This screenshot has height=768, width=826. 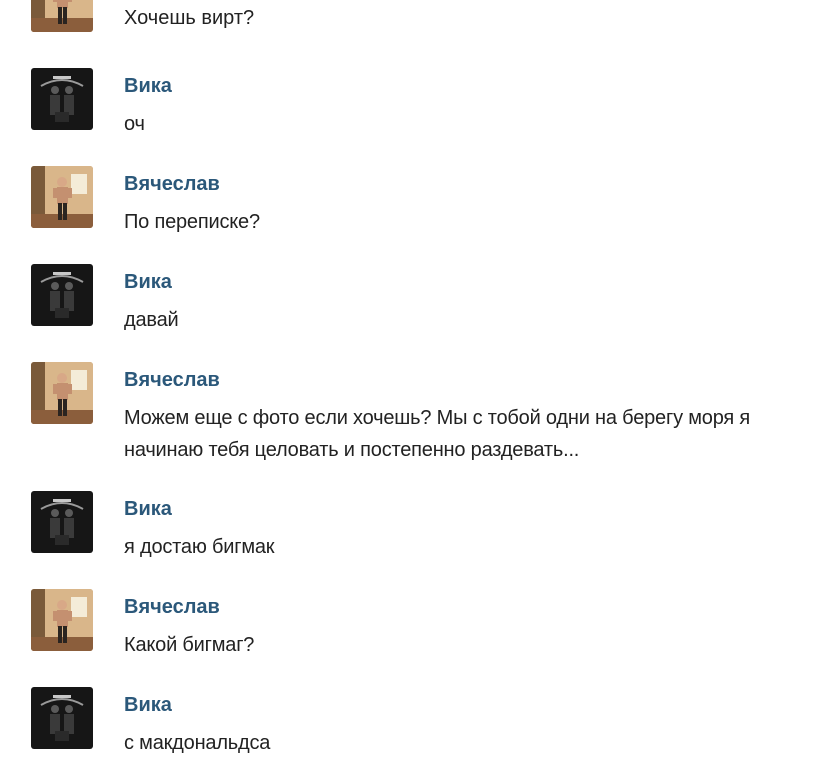 I want to click on message-text: с макдональдса, so click(x=197, y=743).